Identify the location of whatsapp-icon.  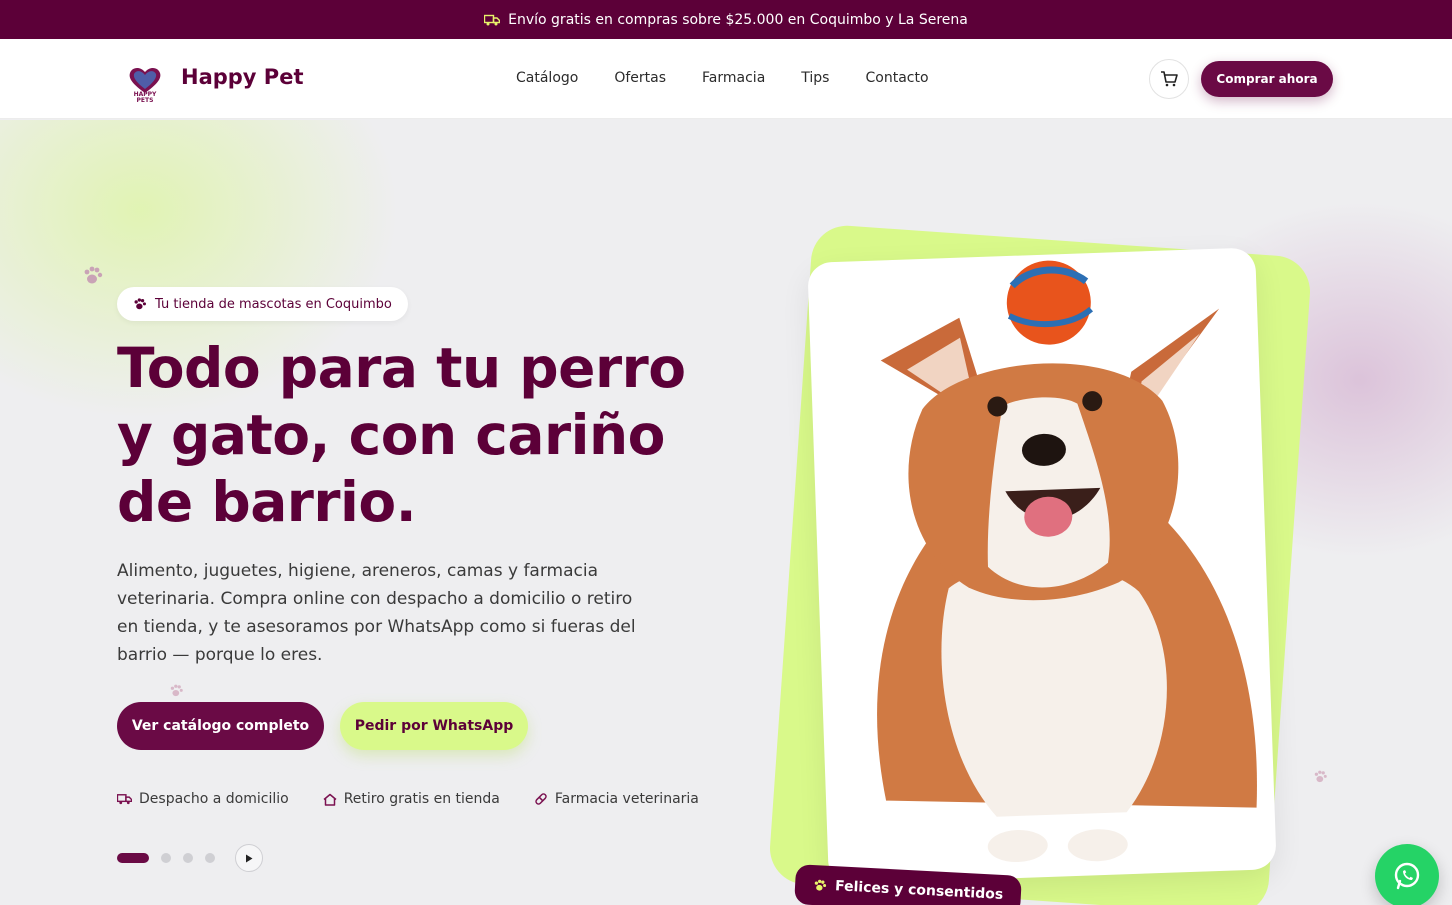
(1407, 876).